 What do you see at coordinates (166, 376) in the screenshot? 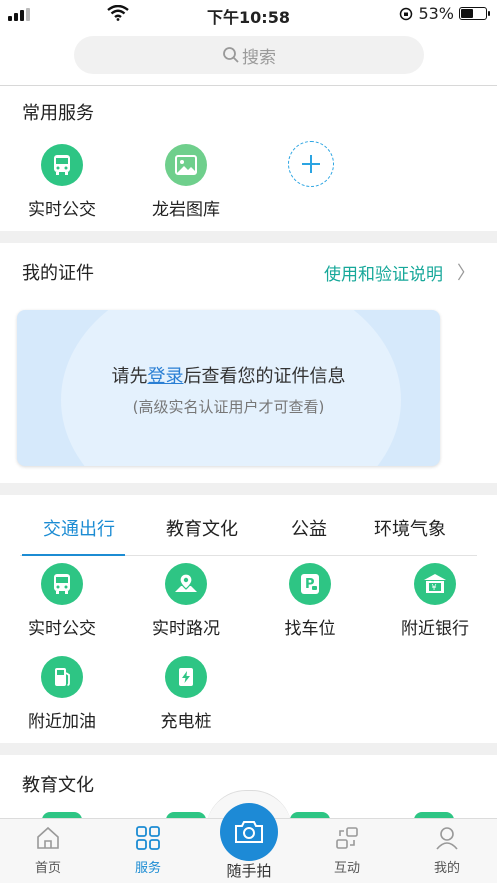
I see `login-link: 登录` at bounding box center [166, 376].